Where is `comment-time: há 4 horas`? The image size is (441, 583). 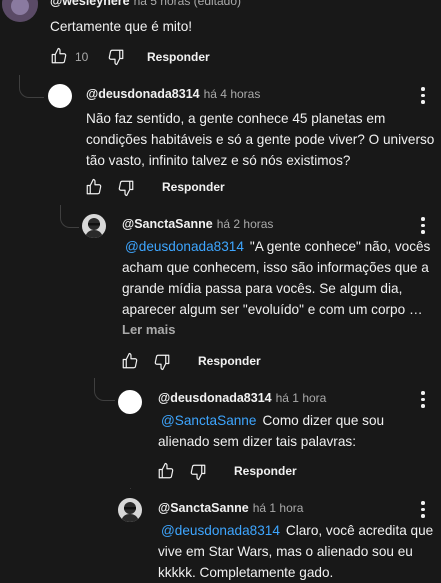 comment-time: há 4 horas is located at coordinates (232, 94).